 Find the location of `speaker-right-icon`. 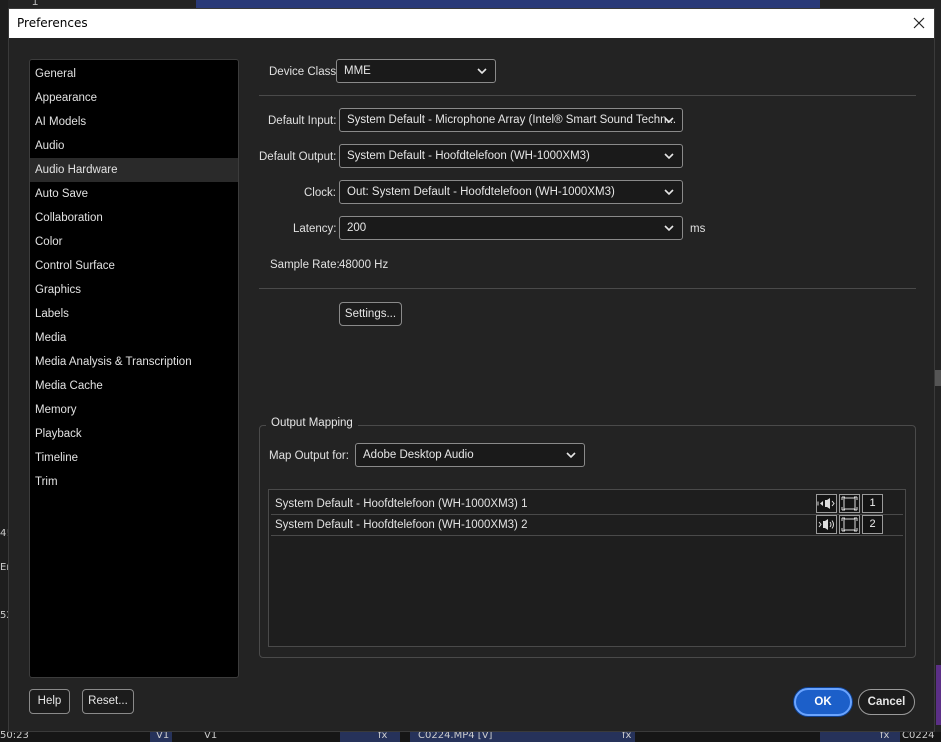

speaker-right-icon is located at coordinates (826, 524).